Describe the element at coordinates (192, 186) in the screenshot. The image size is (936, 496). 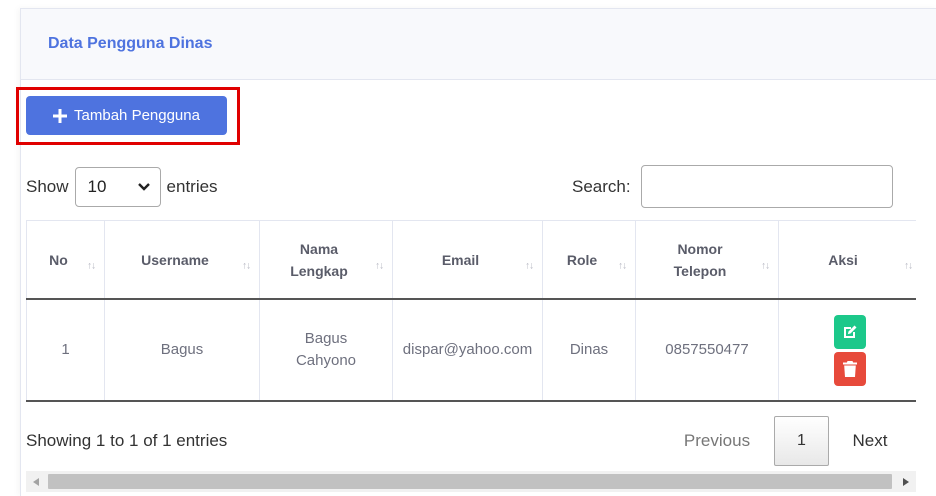
I see `entries-label: entries` at that location.